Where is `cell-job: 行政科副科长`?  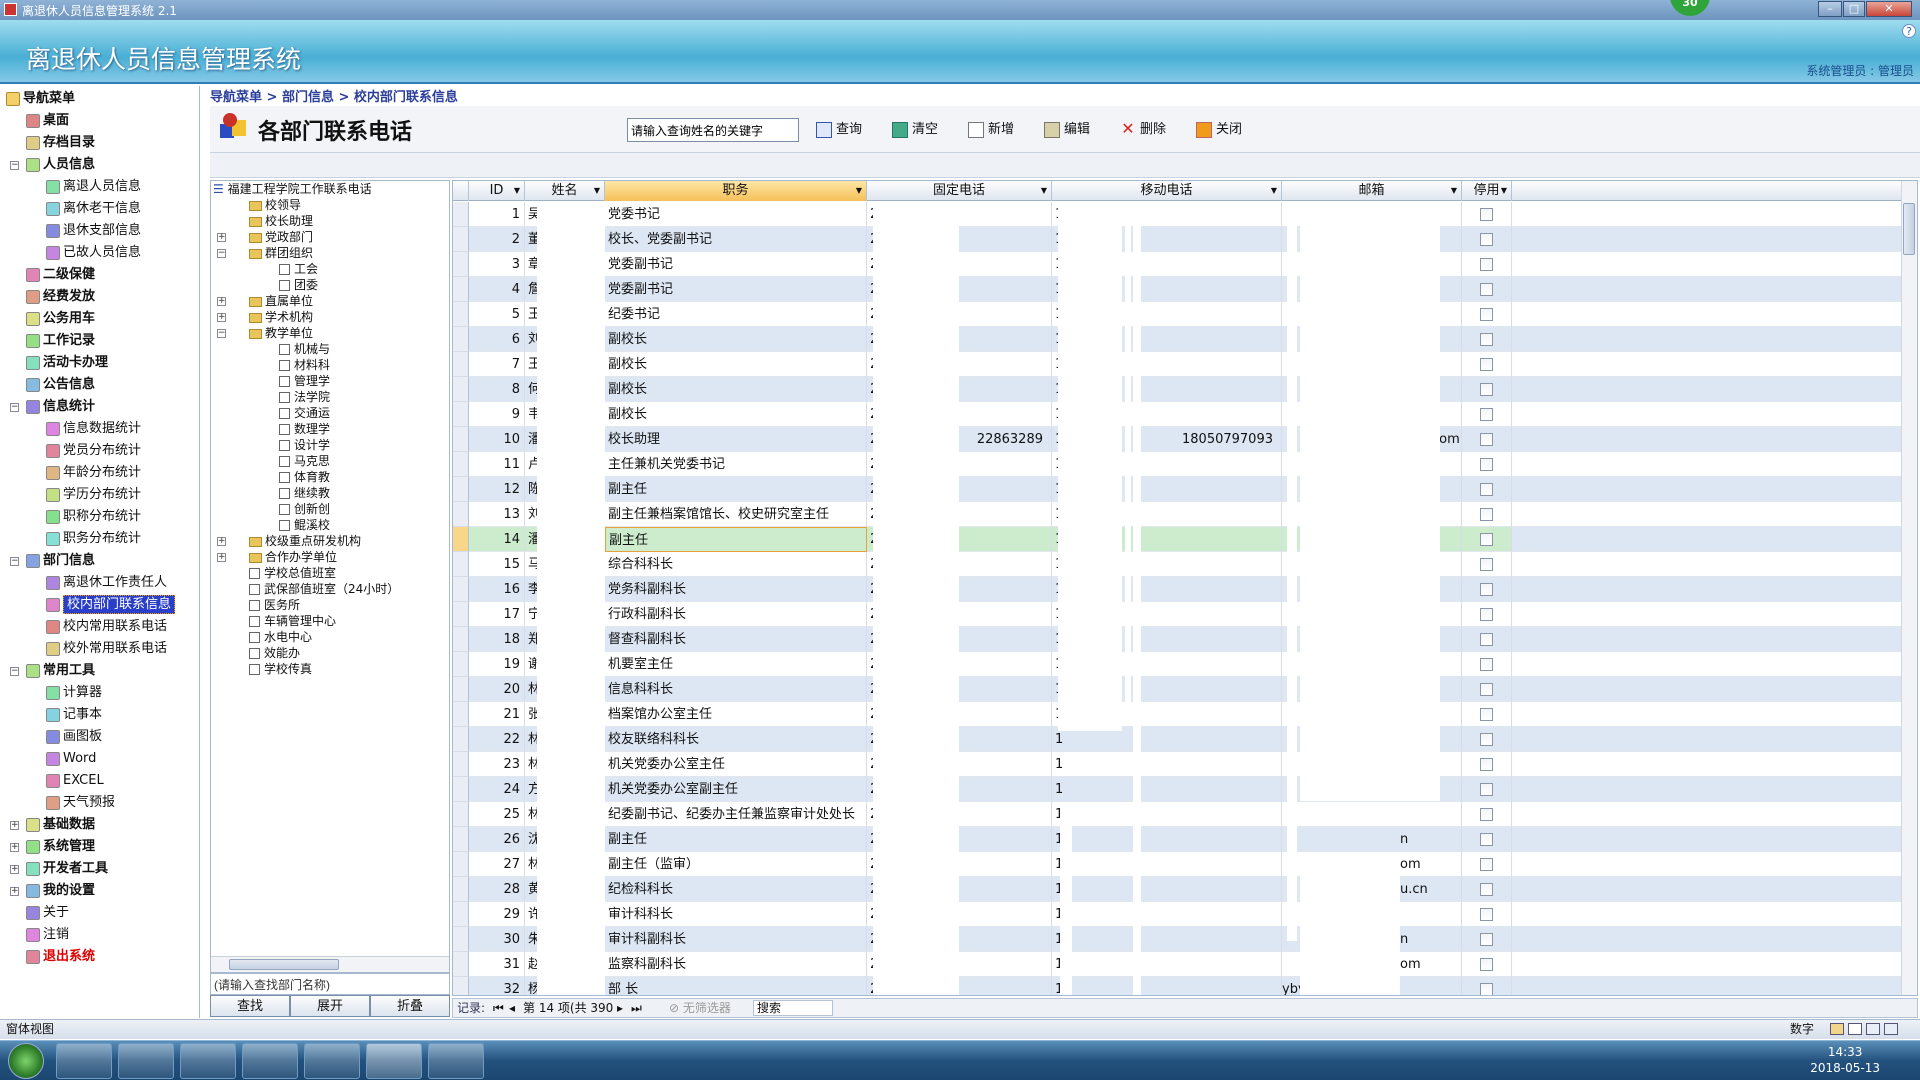
cell-job: 行政科副科长 is located at coordinates (736, 614).